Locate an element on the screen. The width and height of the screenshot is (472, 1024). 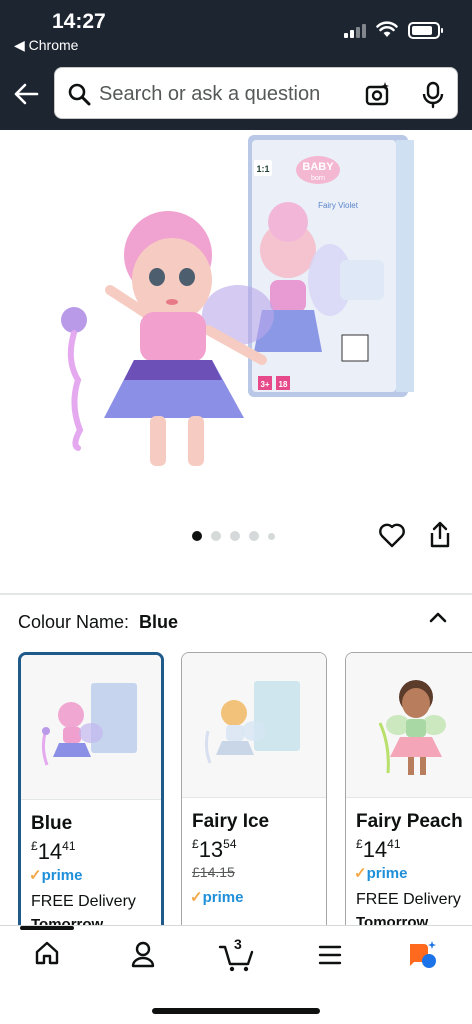
colour-value: Blue is located at coordinates (159, 622).